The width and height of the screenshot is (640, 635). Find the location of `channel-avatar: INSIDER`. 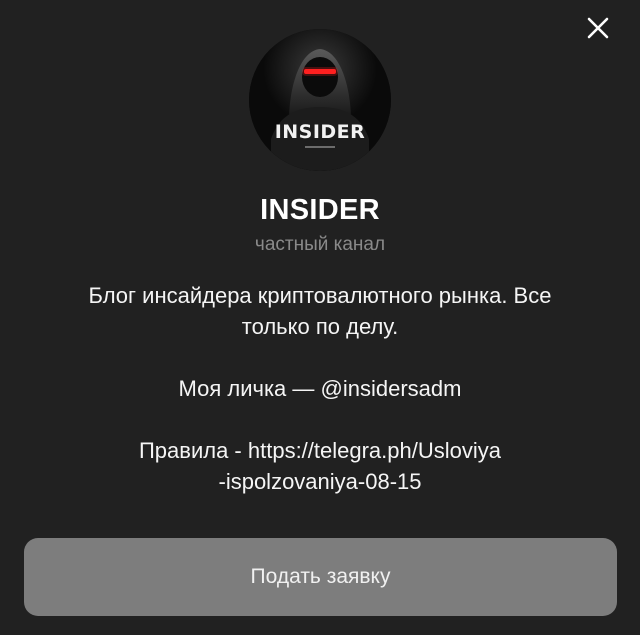

channel-avatar: INSIDER is located at coordinates (320, 100).